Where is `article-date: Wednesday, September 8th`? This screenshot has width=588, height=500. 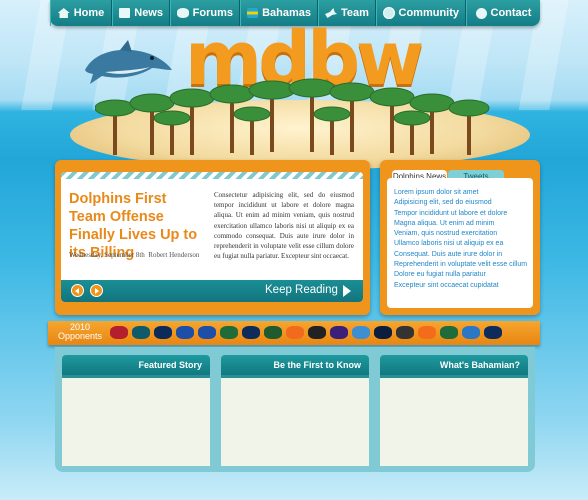 article-date: Wednesday, September 8th is located at coordinates (107, 255).